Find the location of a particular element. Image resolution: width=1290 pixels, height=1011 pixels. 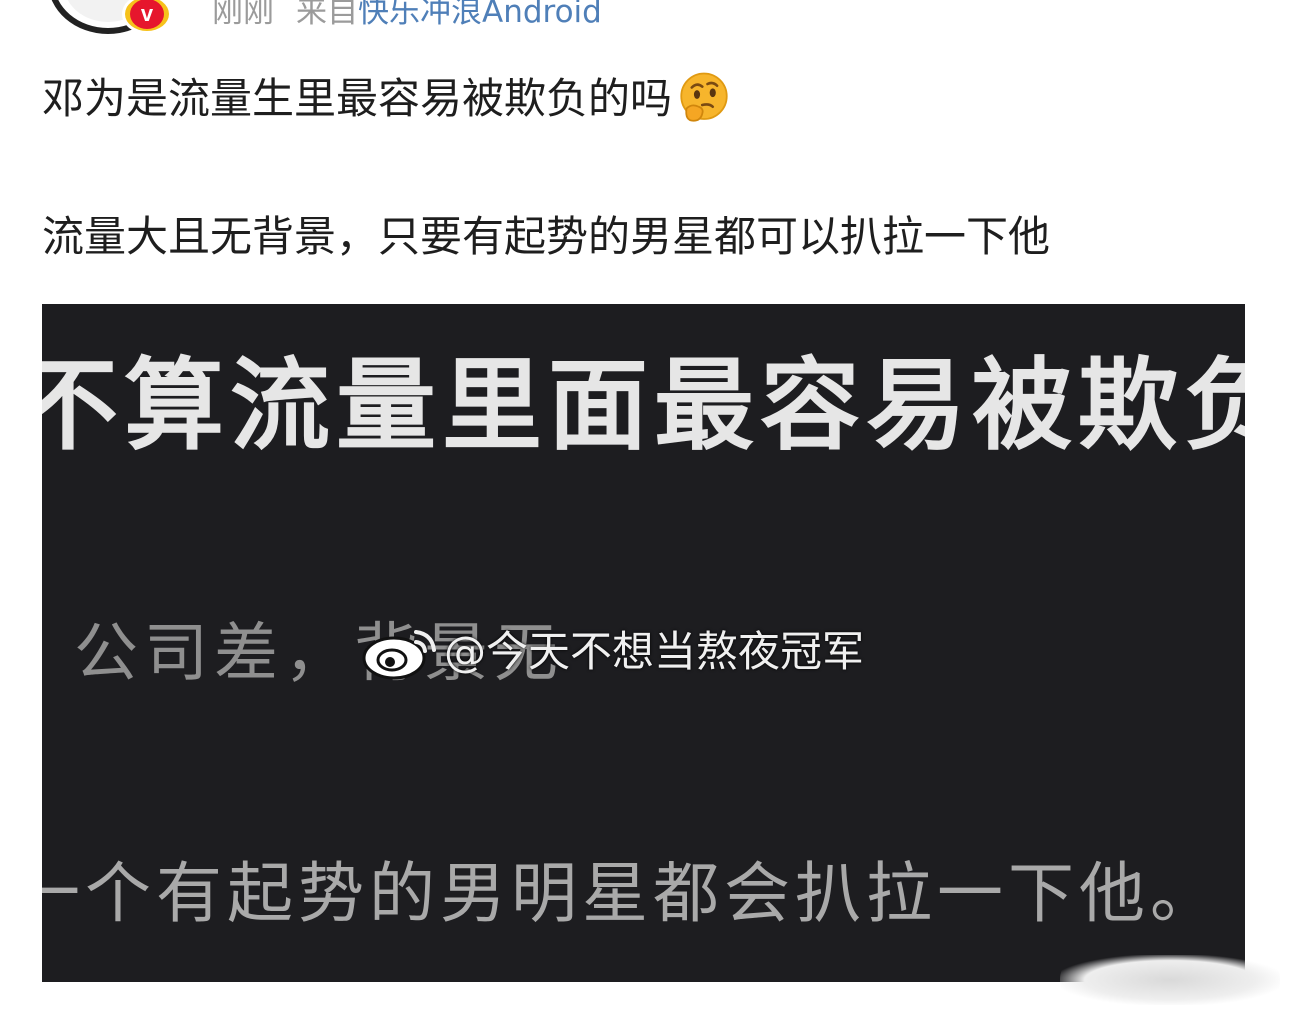

post-meta: 刚刚 来自快乐冲浪Android is located at coordinates (407, 16).